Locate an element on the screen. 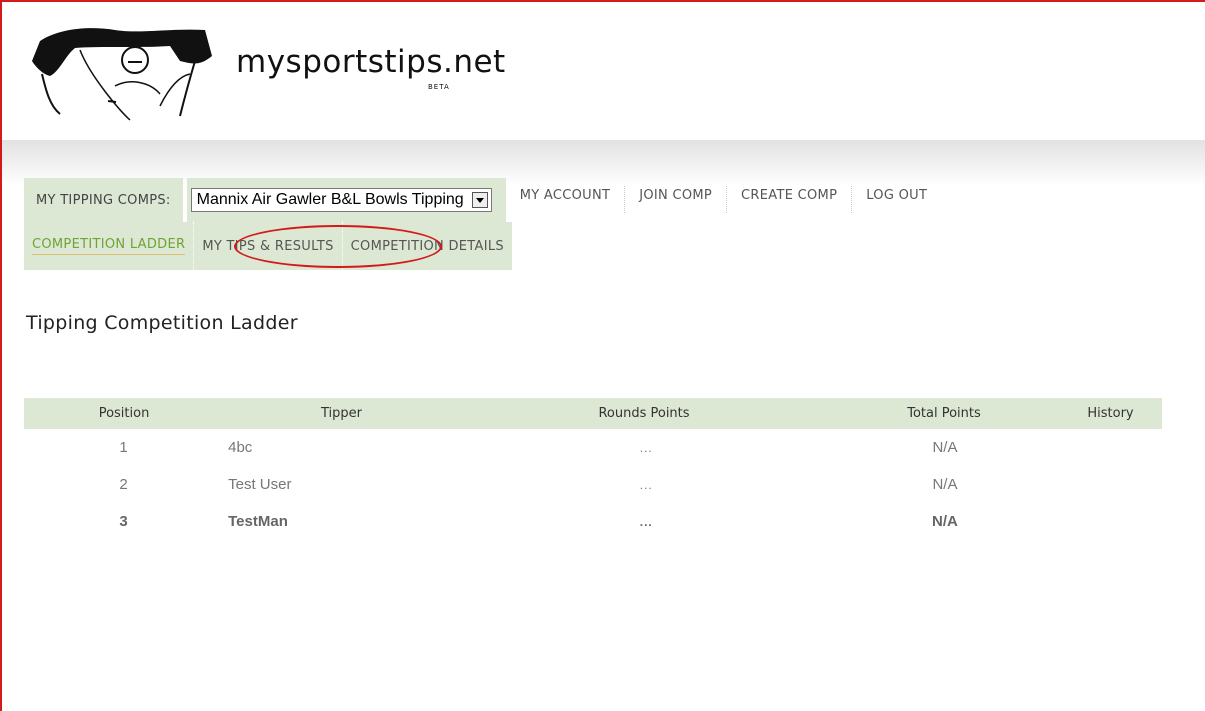 This screenshot has height=711, width=1205. create-comp-link: CREATE COMP is located at coordinates (790, 199).